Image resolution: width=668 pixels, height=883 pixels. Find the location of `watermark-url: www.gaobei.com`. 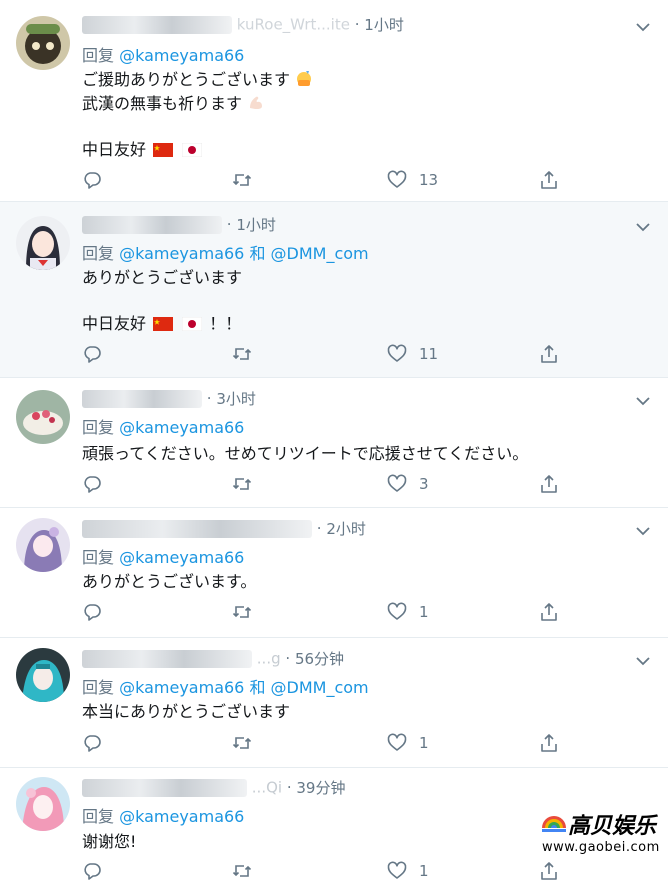

watermark-url: www.gaobei.com is located at coordinates (601, 847).